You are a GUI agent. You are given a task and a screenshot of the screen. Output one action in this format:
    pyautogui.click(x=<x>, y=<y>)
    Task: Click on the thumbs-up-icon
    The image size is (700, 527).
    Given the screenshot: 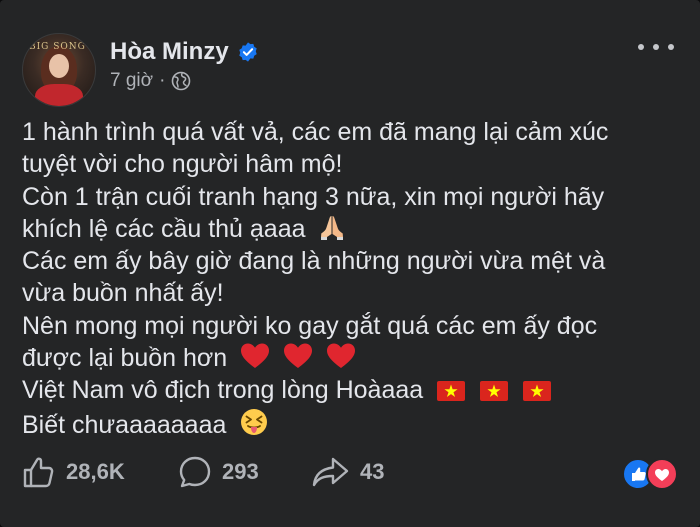 What is the action you would take?
    pyautogui.click(x=38, y=472)
    